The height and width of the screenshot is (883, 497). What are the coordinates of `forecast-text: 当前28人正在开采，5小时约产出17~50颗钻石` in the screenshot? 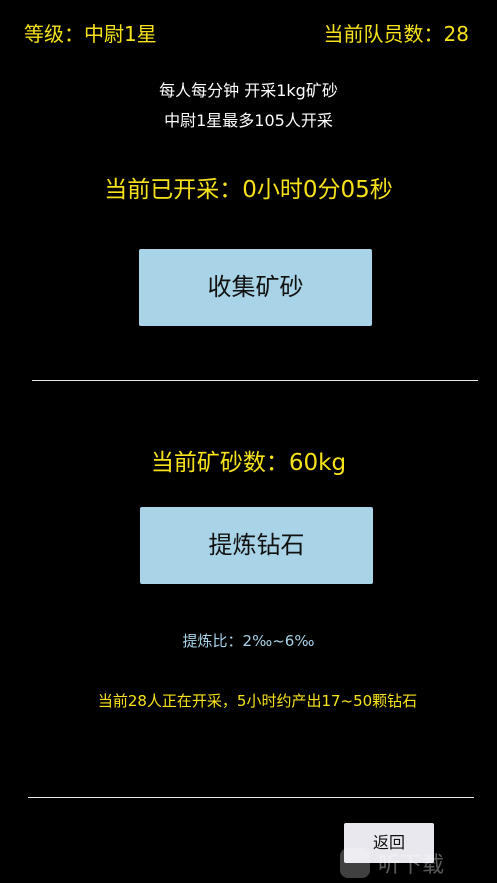 It's located at (257, 701).